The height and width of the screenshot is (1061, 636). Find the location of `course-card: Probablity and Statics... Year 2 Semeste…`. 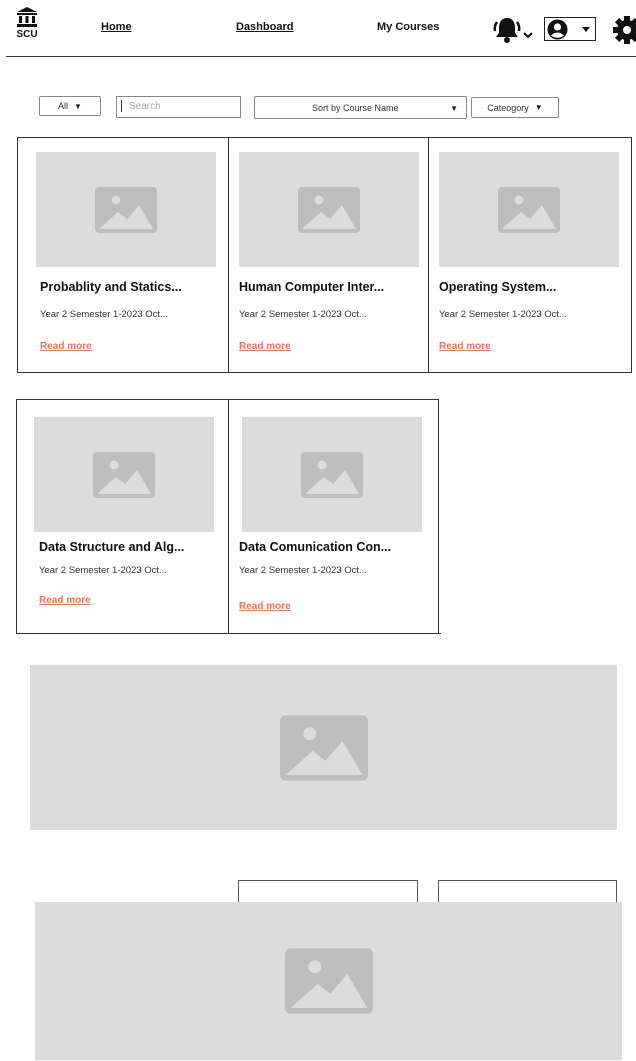

course-card: Probablity and Statics... Year 2 Semeste… is located at coordinates (123, 255).